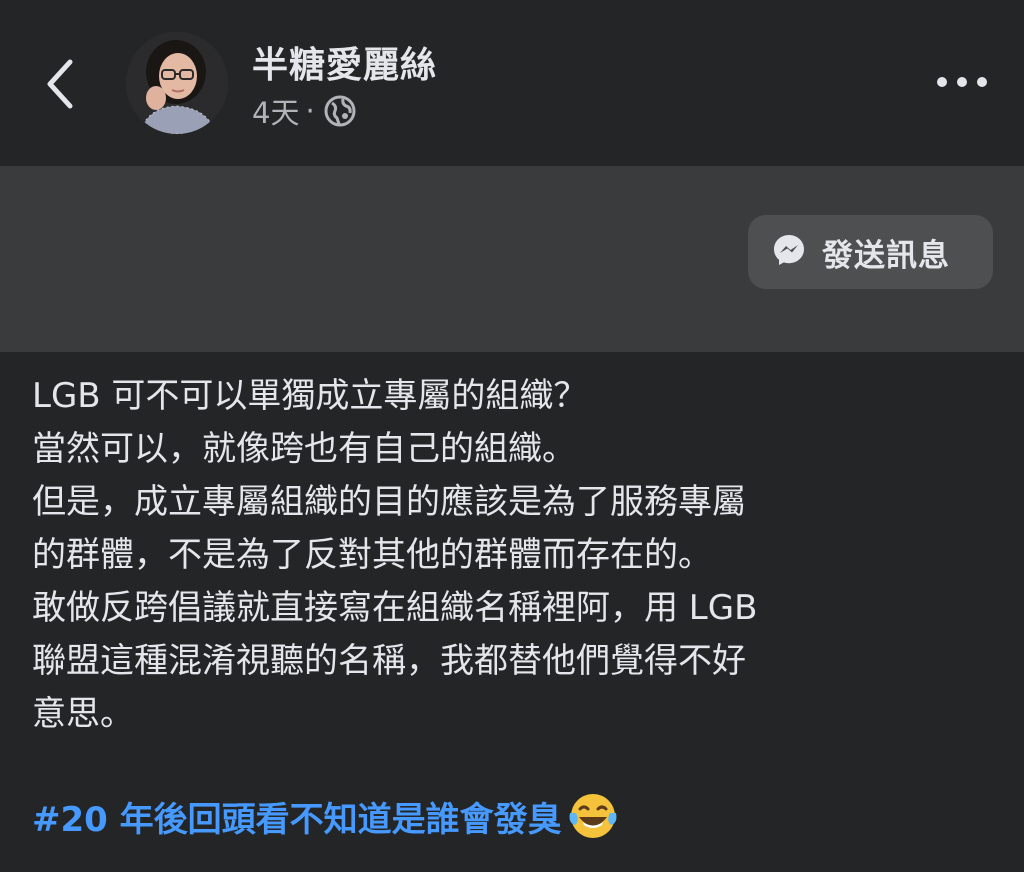 Image resolution: width=1024 pixels, height=872 pixels. Describe the element at coordinates (297, 816) in the screenshot. I see `hashtag-link: #20 年後回頭看不知道是誰會發臭` at that location.